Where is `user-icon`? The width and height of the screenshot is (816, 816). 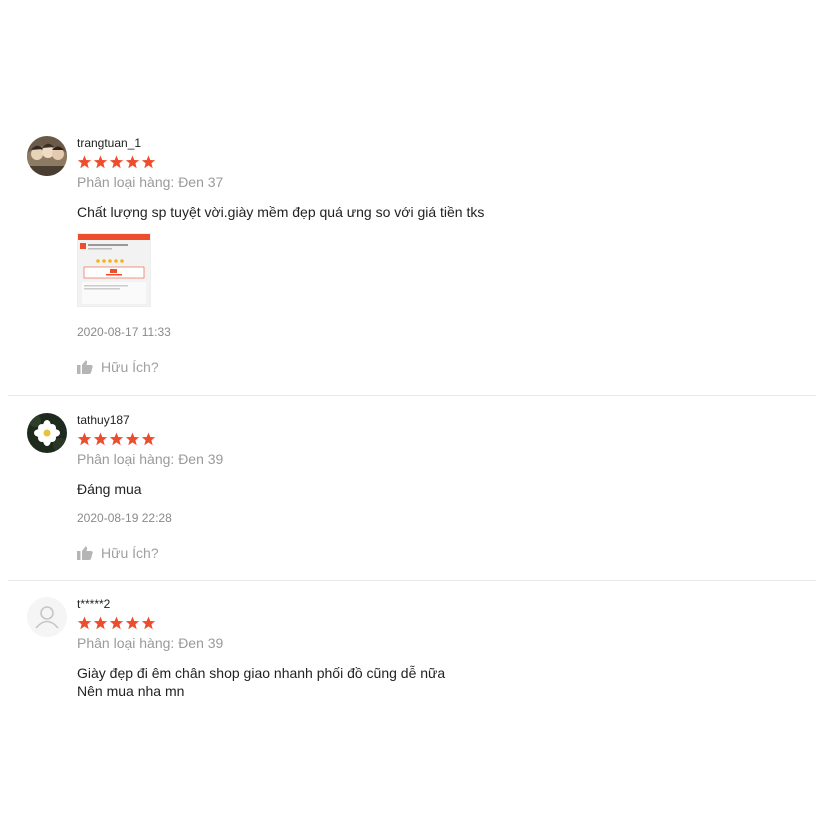
user-icon is located at coordinates (47, 617).